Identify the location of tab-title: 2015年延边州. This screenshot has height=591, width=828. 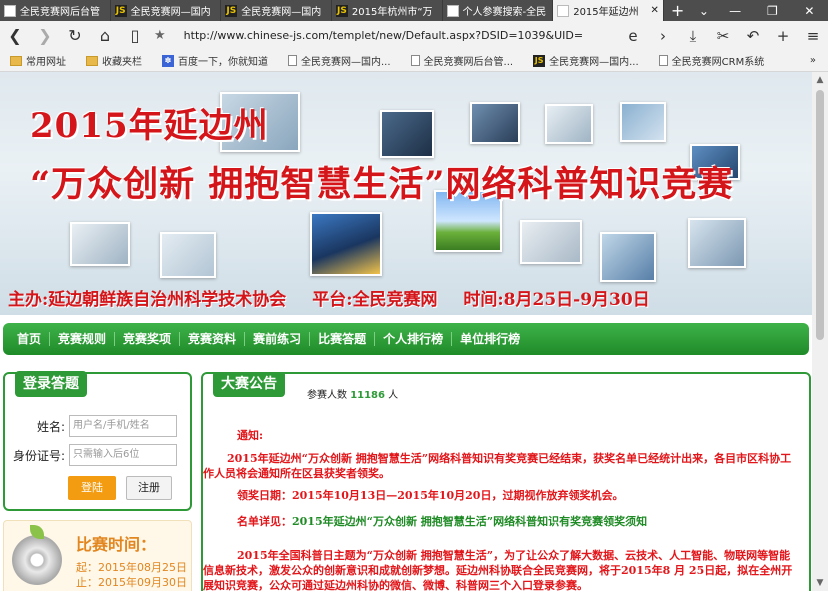
(606, 12).